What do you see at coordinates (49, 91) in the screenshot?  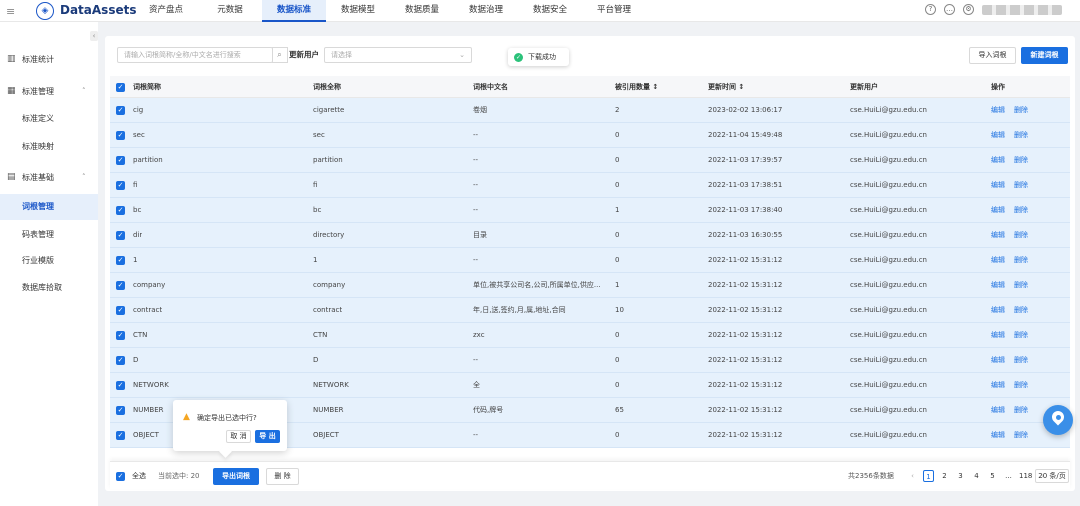 I see `sidebar-group-standard-mgmt: ▦ 标准管理 ˄` at bounding box center [49, 91].